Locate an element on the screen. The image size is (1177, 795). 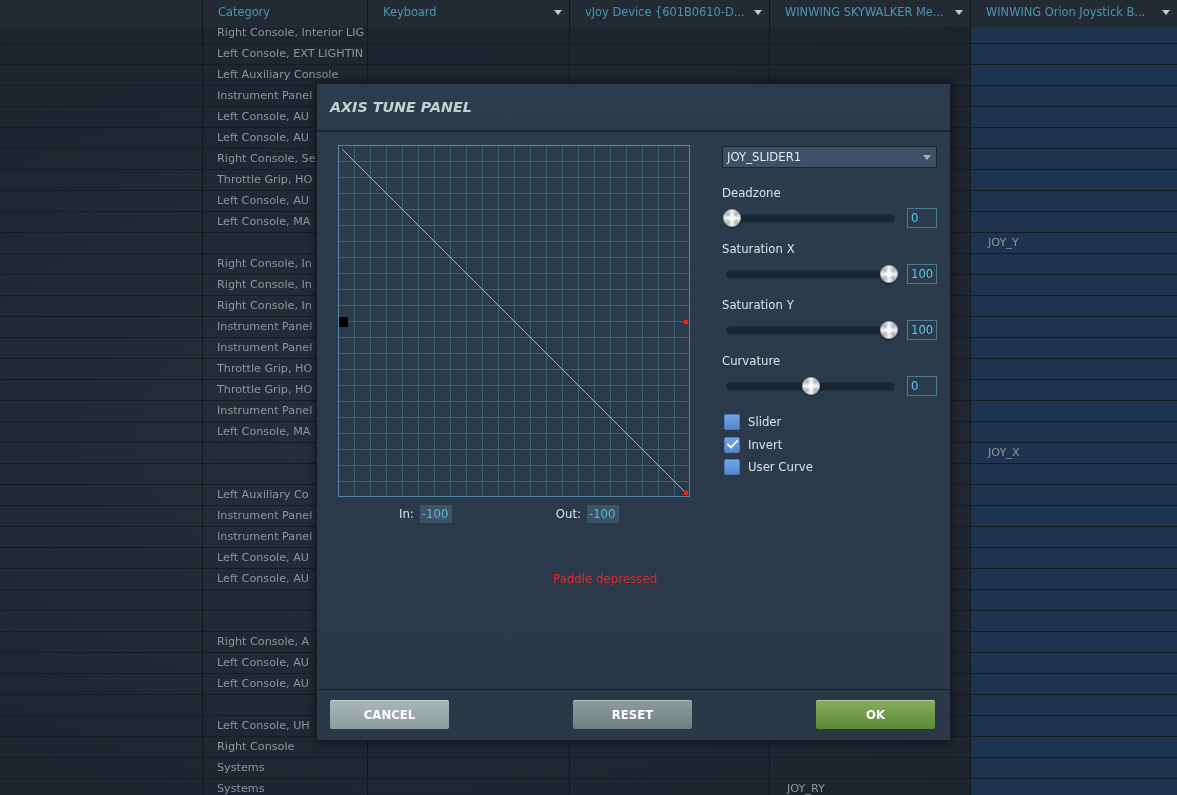
category-name: Right Console, Se is located at coordinates (266, 158).